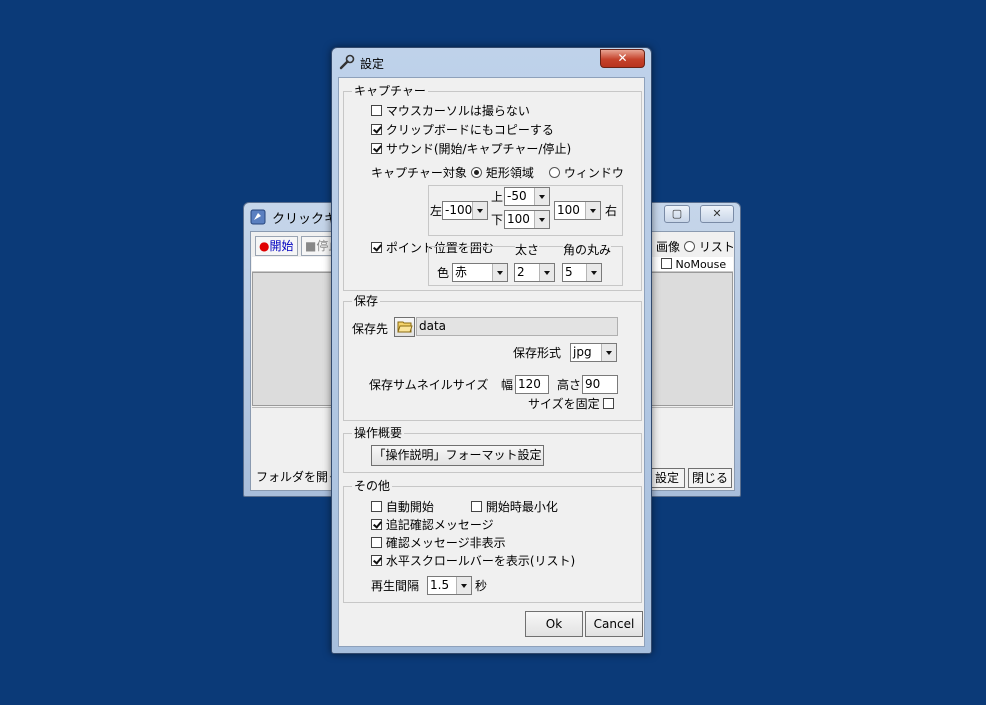 The width and height of the screenshot is (986, 705). I want to click on auto-start-check, so click(376, 506).